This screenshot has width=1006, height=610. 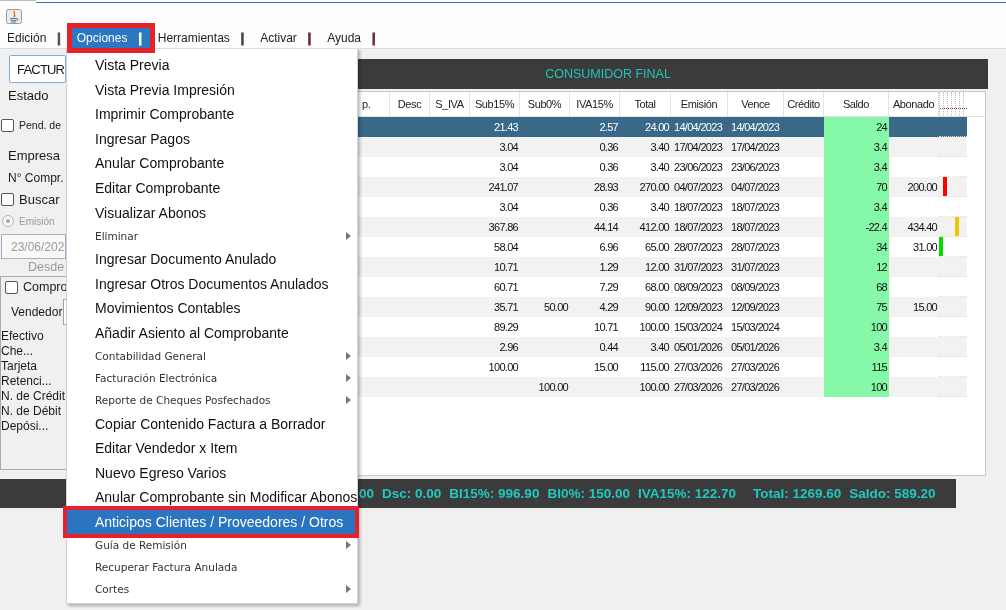 What do you see at coordinates (671, 127) in the screenshot?
I see `table-row: 21.43 2.57 24.00 14/04/2023 14/04/2023 24` at bounding box center [671, 127].